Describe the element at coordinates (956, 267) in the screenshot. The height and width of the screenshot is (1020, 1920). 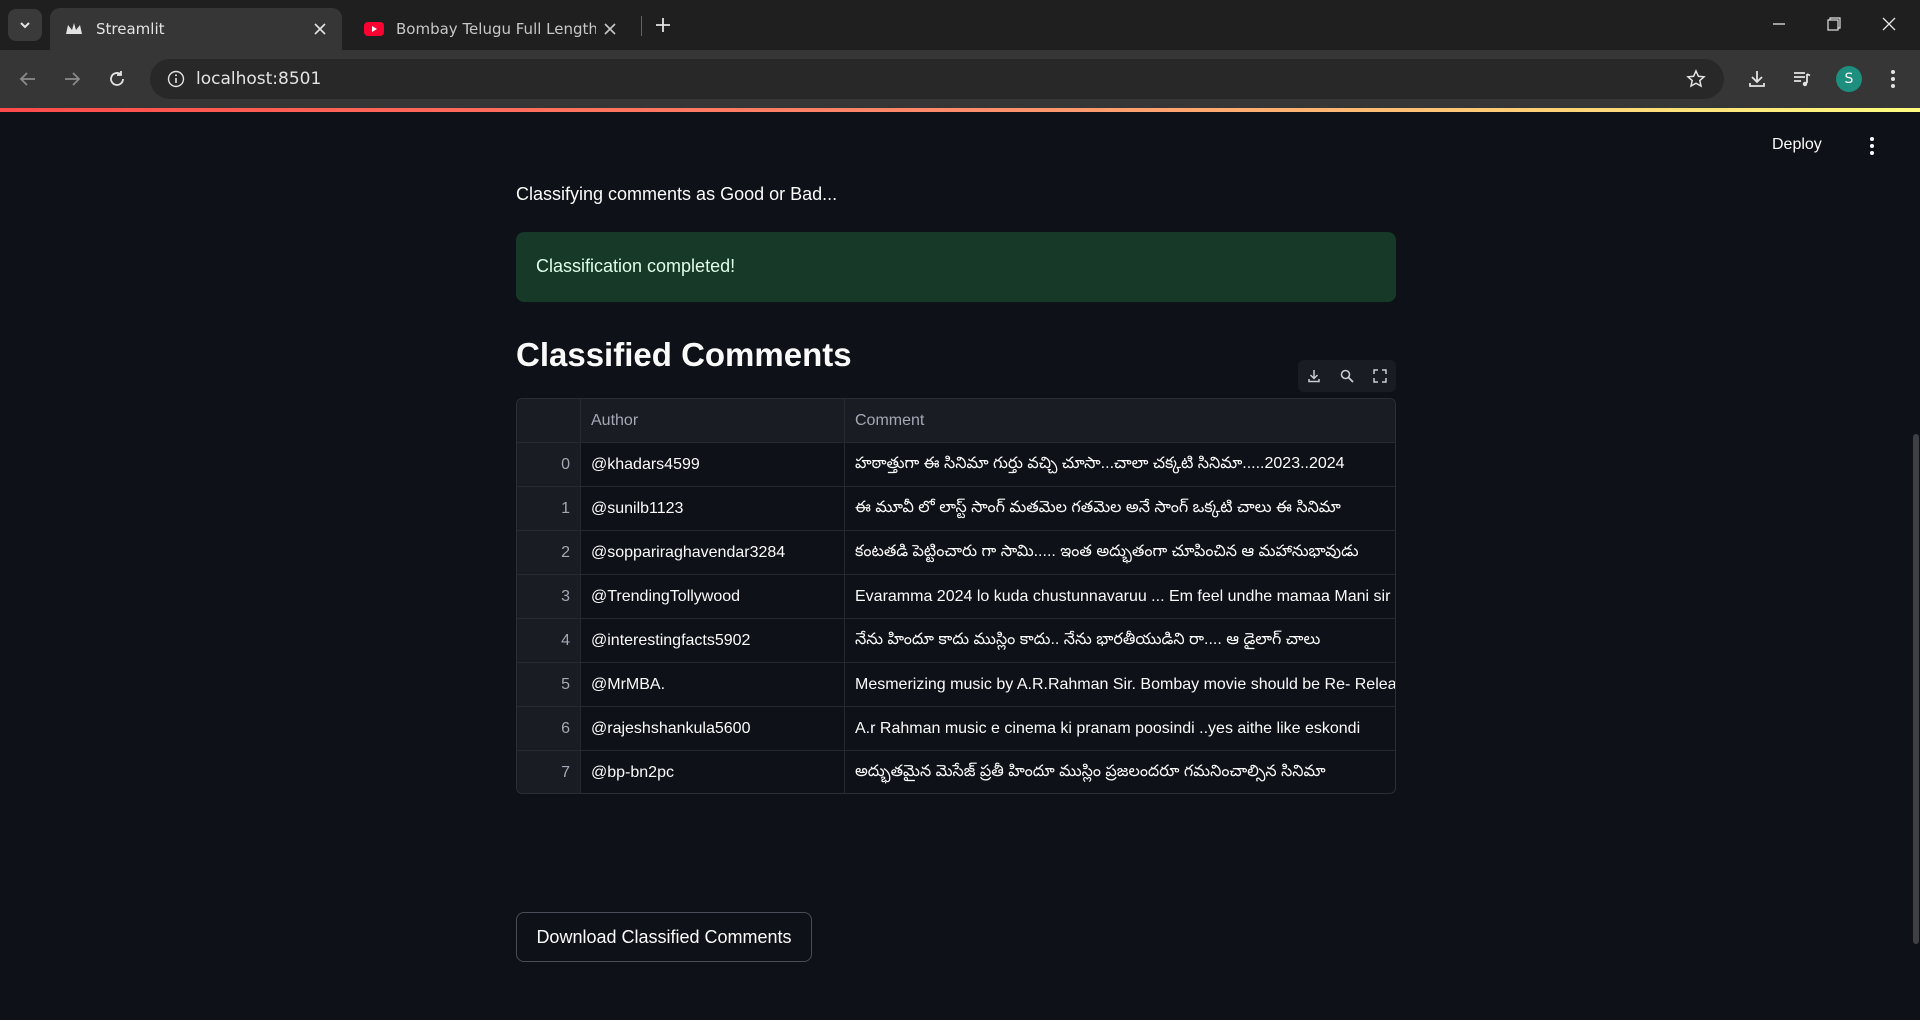
I see `success-alert: Classification completed!` at that location.